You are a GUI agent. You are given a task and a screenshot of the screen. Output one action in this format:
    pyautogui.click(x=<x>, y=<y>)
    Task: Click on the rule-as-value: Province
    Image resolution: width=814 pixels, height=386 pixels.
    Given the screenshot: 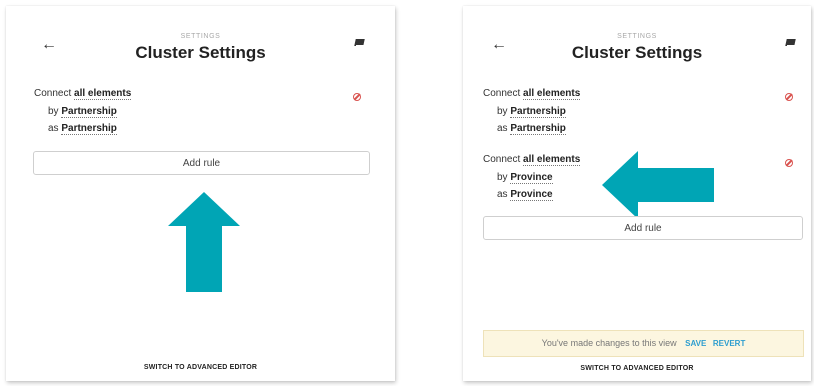 What is the action you would take?
    pyautogui.click(x=531, y=195)
    